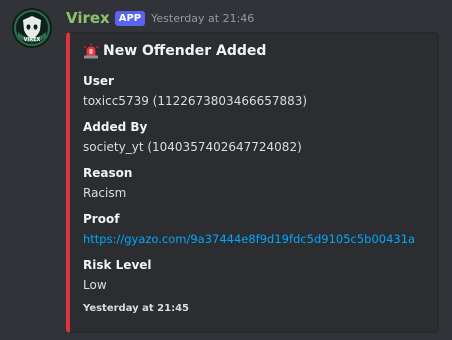  Describe the element at coordinates (32, 40) in the screenshot. I see `avatar-text: VIREX` at that location.